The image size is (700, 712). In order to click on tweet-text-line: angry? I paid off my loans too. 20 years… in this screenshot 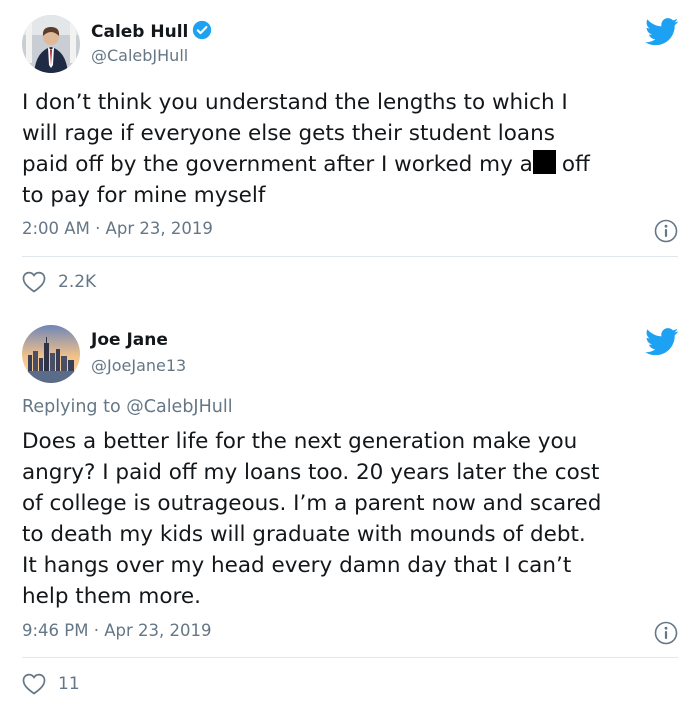, I will do `click(311, 472)`.